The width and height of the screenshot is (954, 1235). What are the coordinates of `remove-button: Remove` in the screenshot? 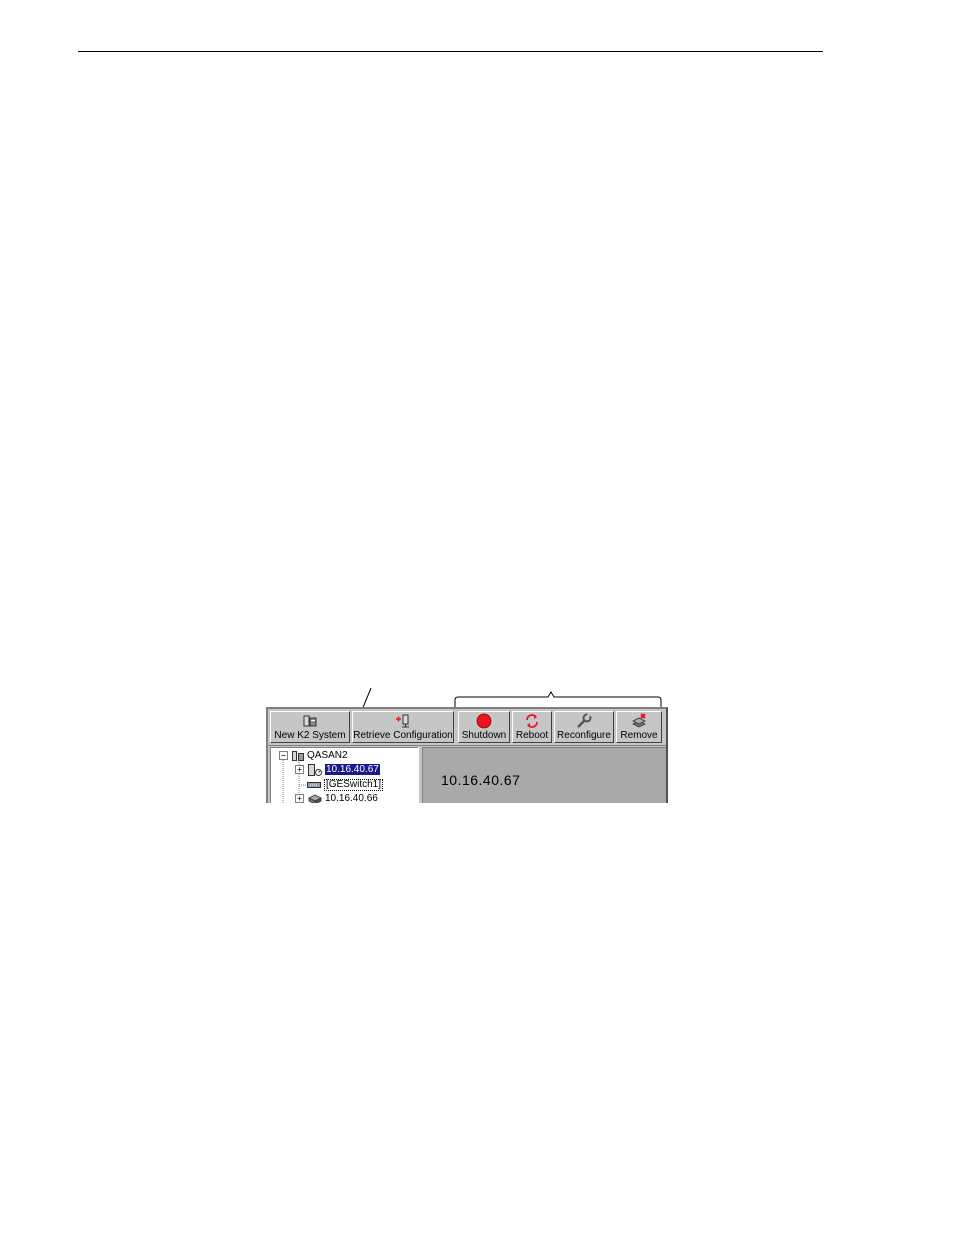 It's located at (639, 727).